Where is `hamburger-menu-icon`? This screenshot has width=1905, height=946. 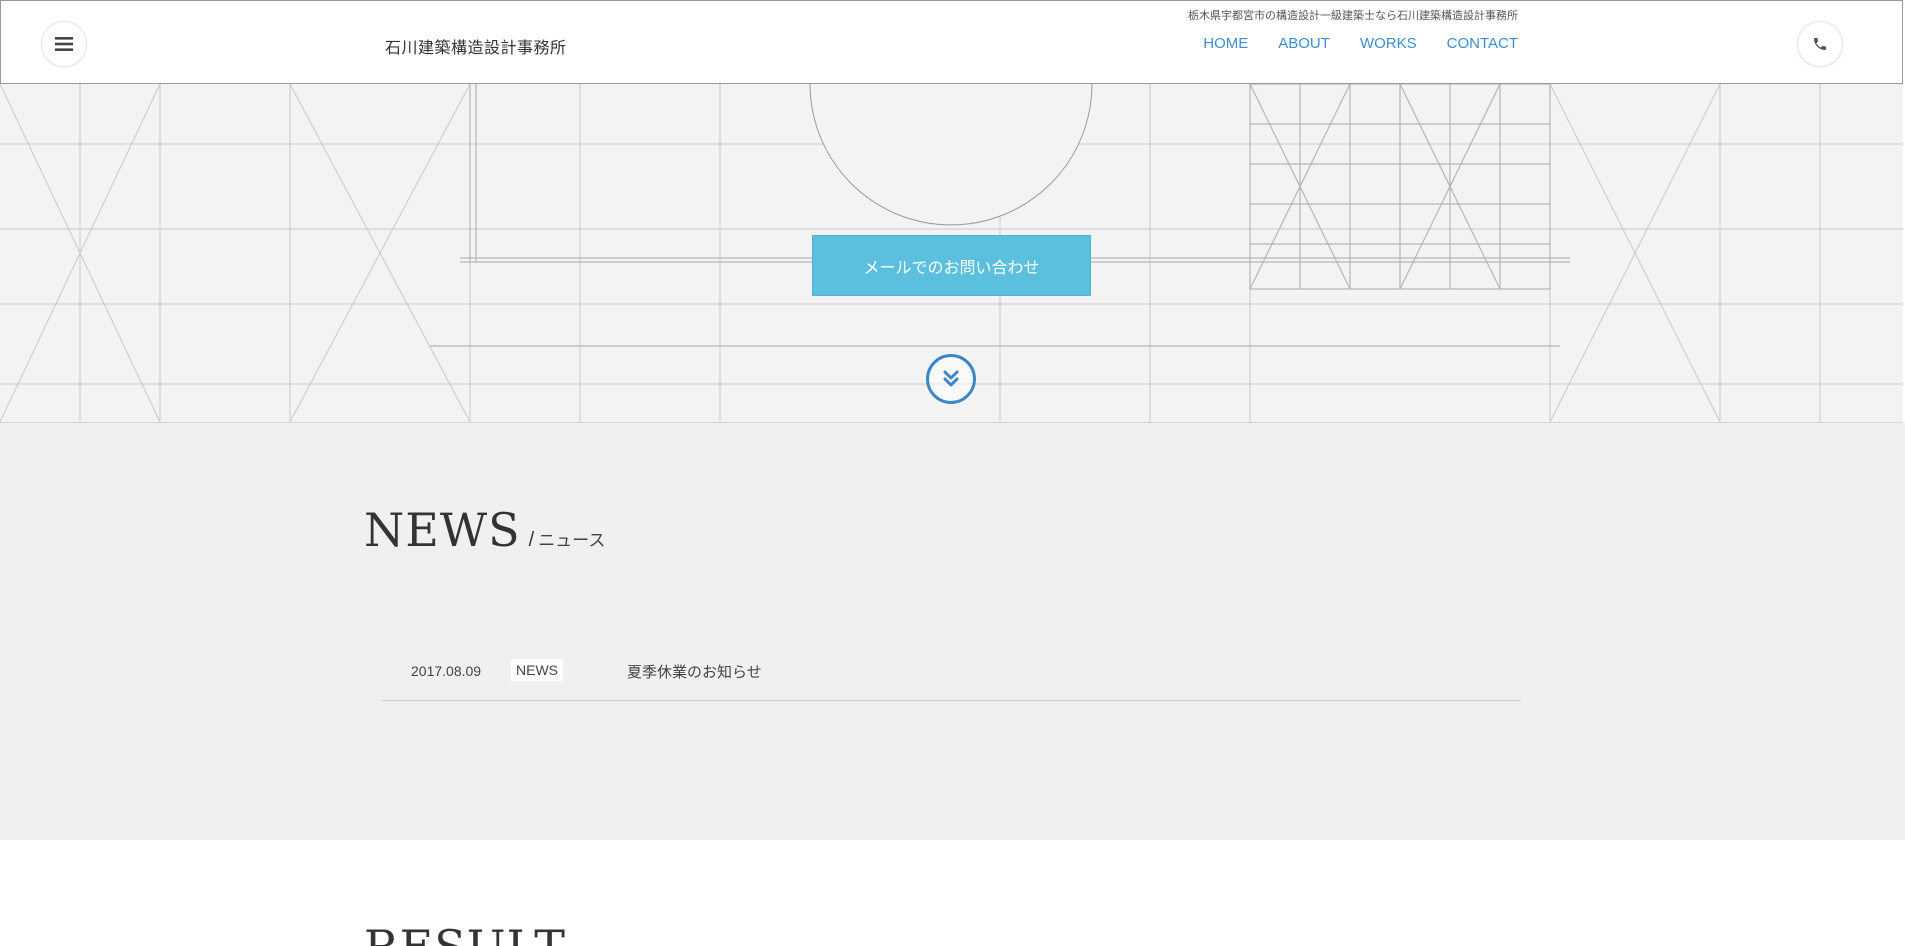 hamburger-menu-icon is located at coordinates (64, 44).